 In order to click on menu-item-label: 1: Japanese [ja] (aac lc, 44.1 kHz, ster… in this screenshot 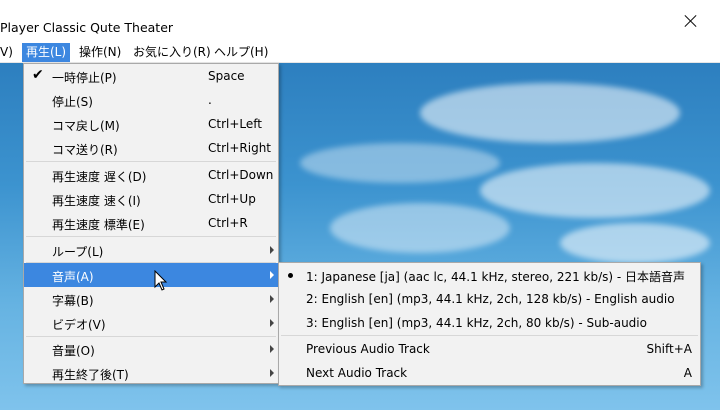, I will do `click(496, 277)`.